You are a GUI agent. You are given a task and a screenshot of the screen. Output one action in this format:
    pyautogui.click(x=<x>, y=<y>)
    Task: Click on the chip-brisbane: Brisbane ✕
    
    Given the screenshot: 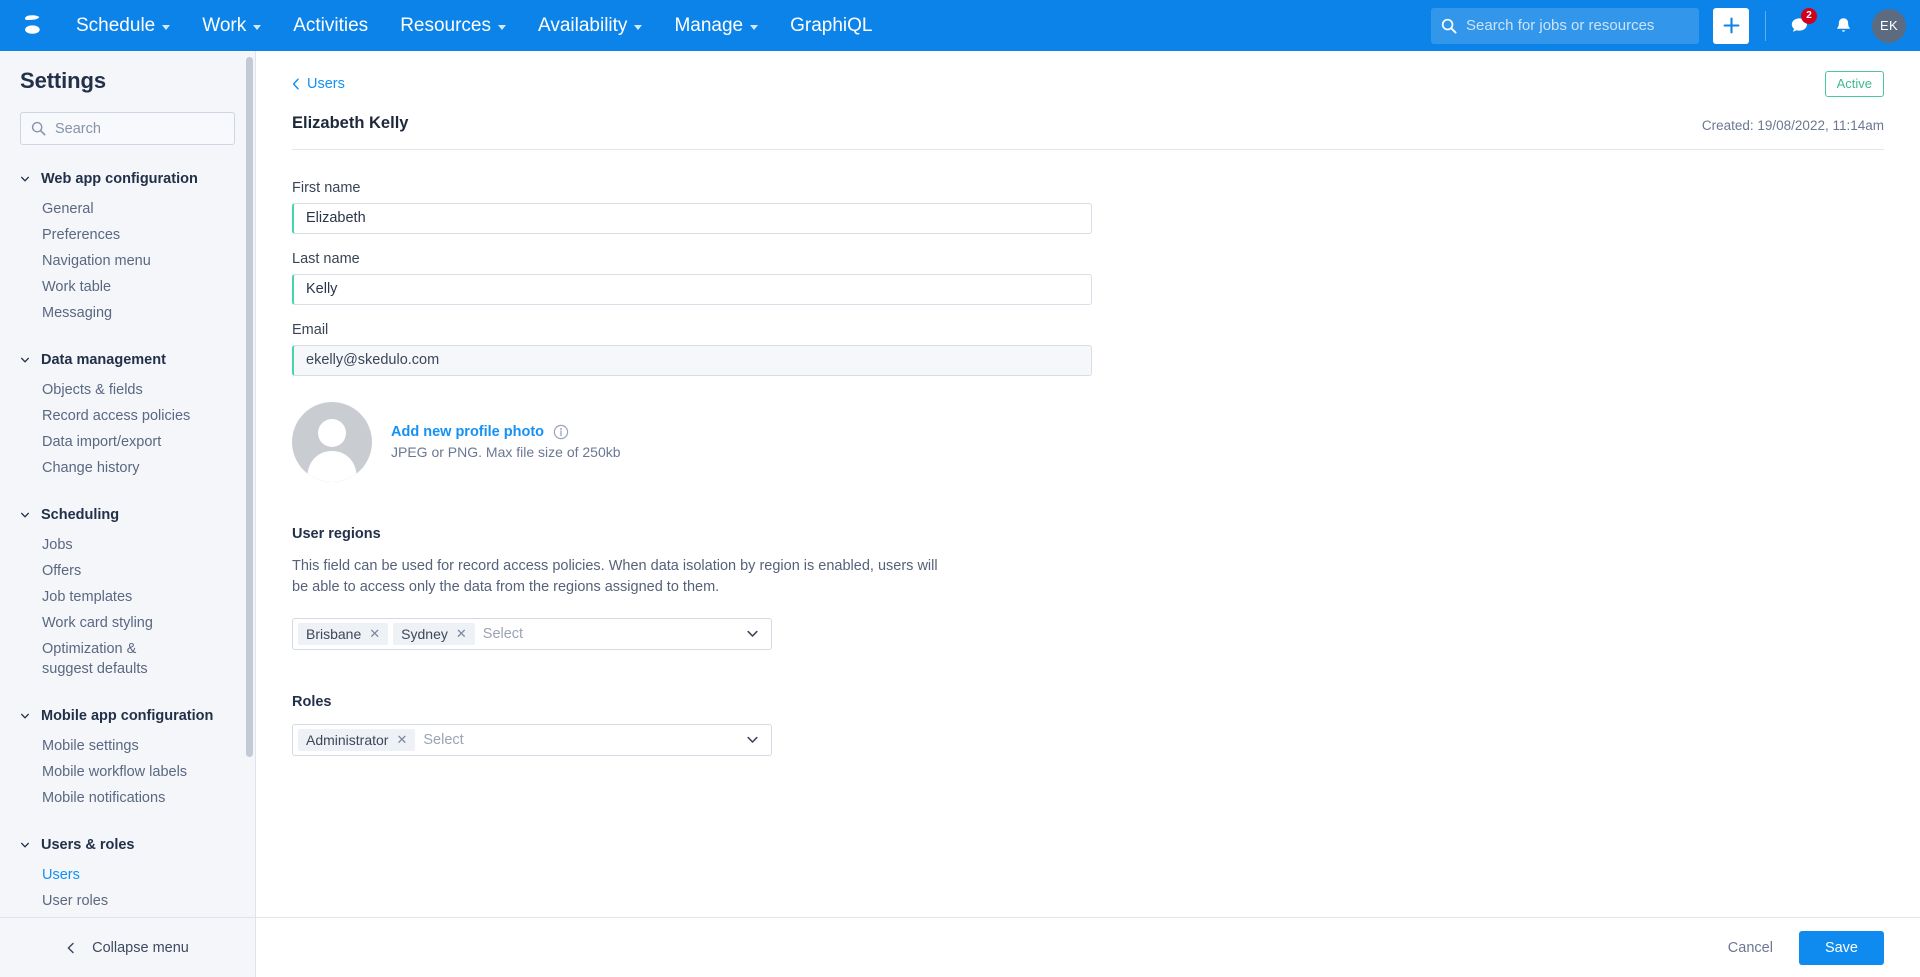 What is the action you would take?
    pyautogui.click(x=343, y=633)
    